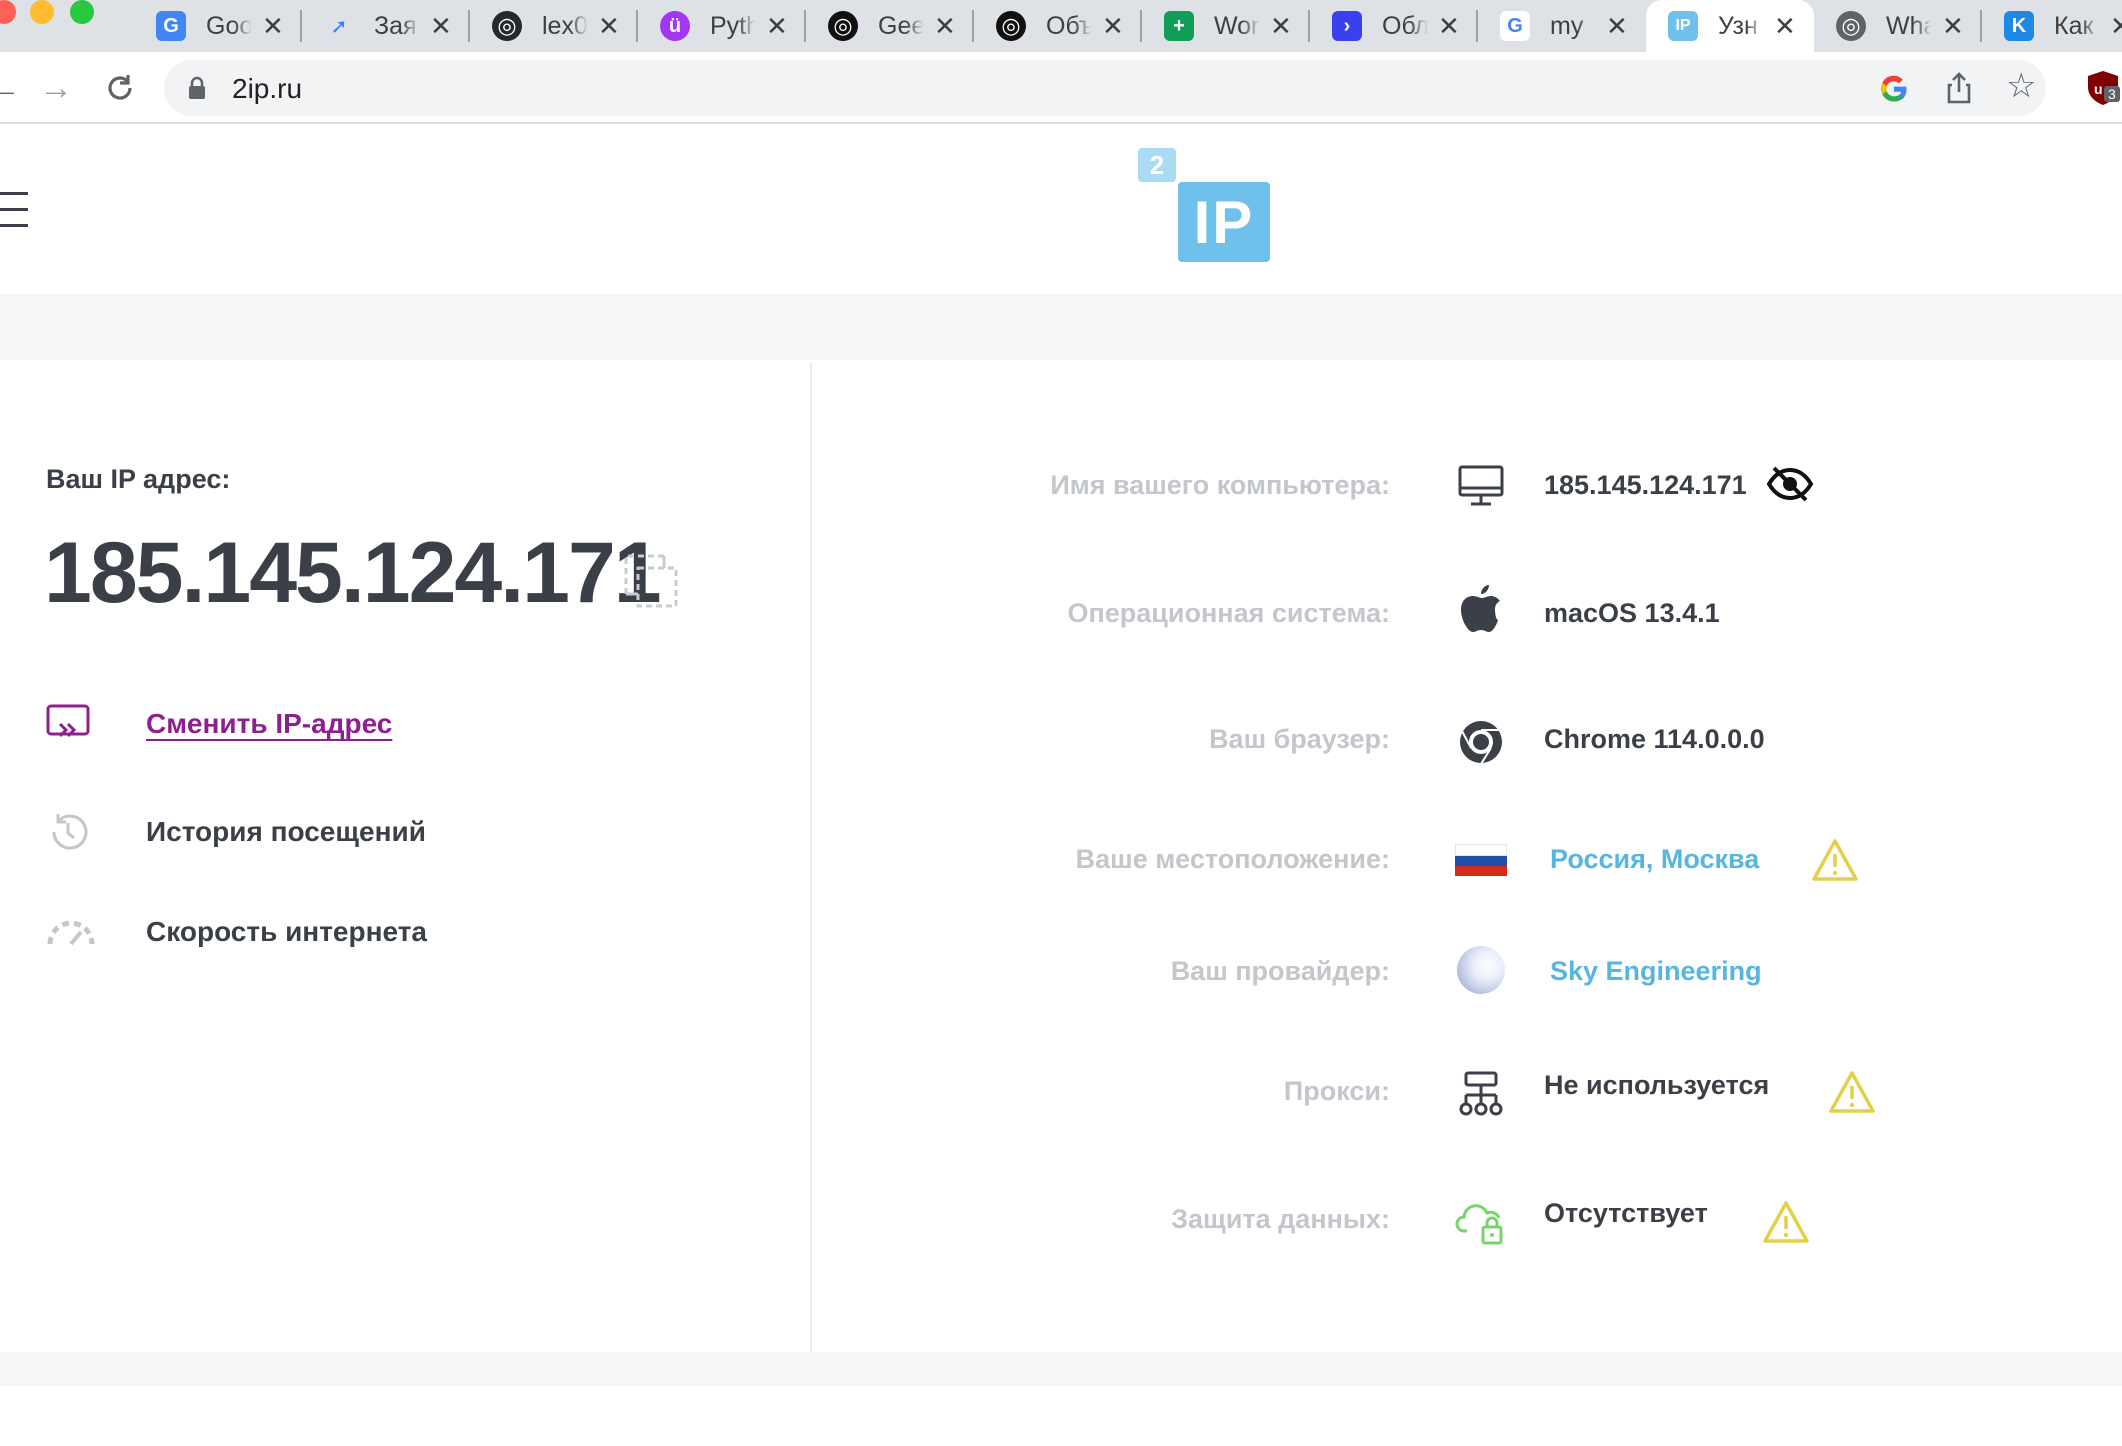 The height and width of the screenshot is (1446, 2122). What do you see at coordinates (197, 87) in the screenshot?
I see `lock-icon` at bounding box center [197, 87].